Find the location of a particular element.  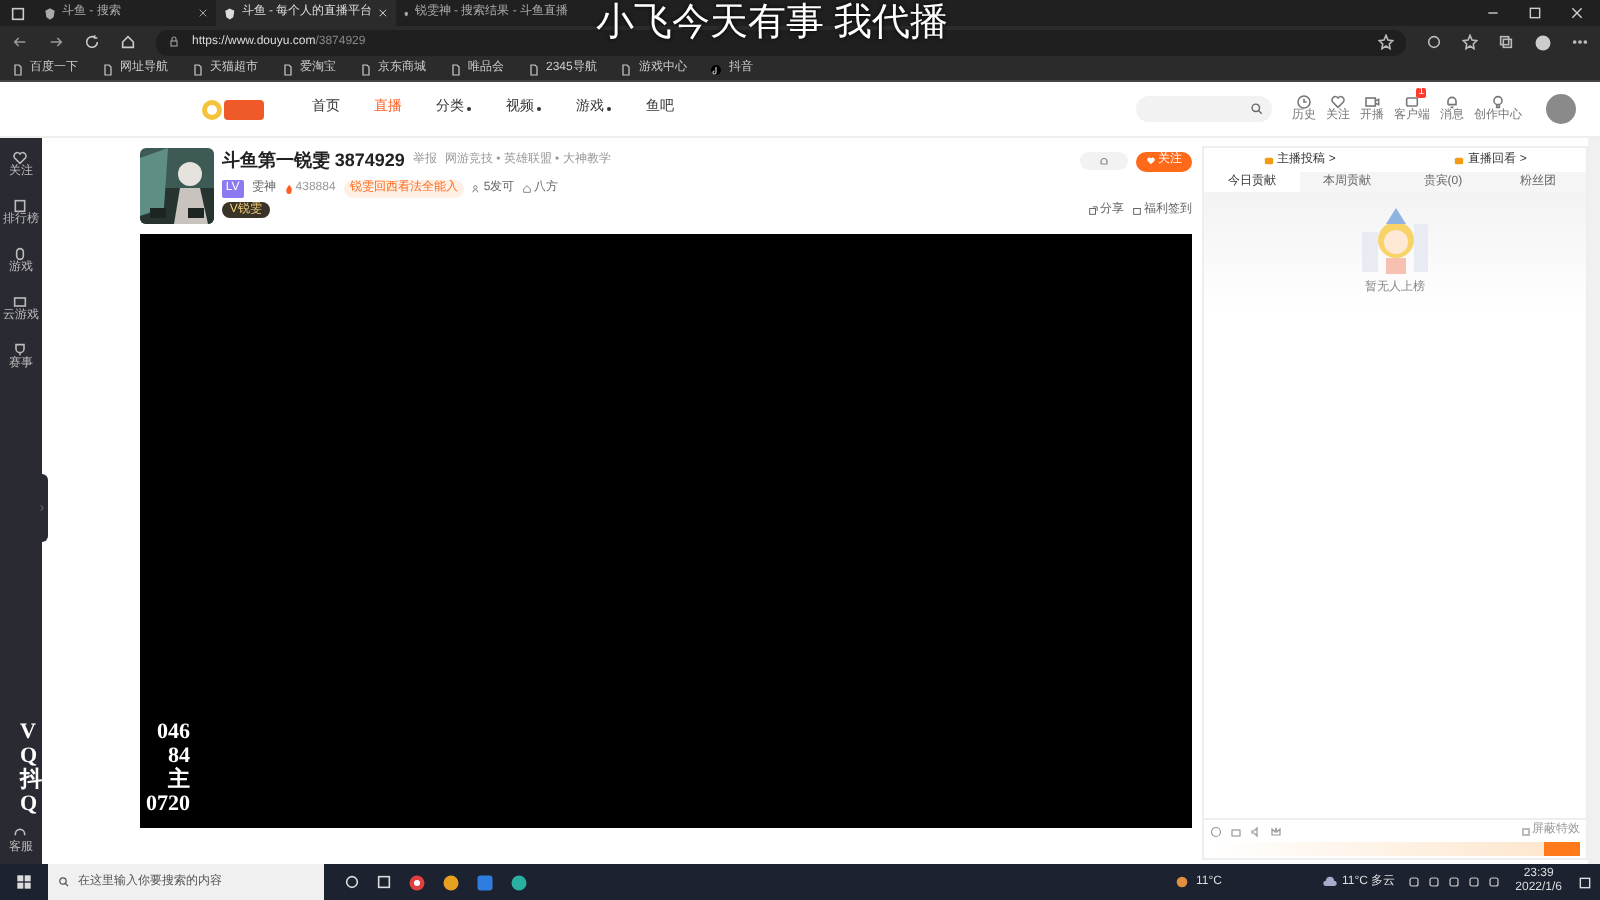

more-icon is located at coordinates (1580, 42).